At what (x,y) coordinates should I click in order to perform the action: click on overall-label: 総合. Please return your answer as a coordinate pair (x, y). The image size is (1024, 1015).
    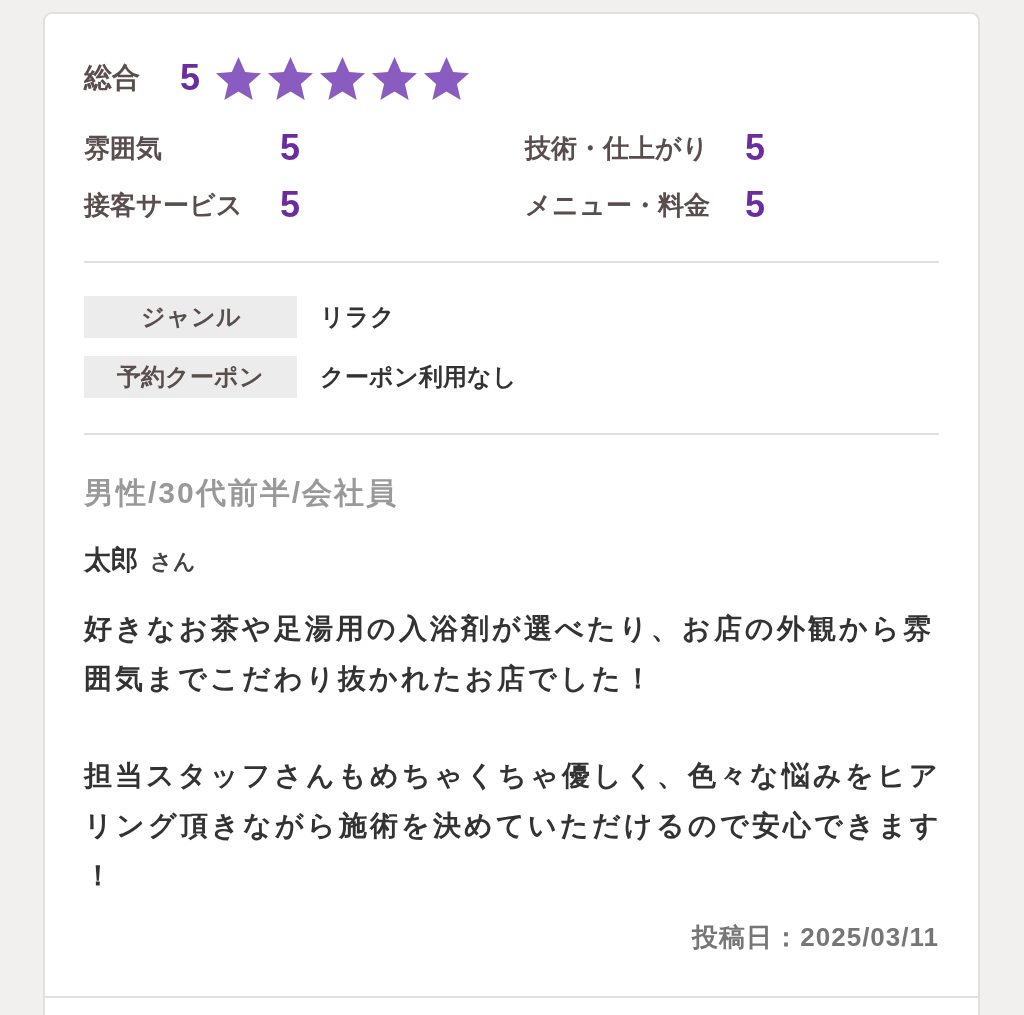
    Looking at the image, I should click on (112, 78).